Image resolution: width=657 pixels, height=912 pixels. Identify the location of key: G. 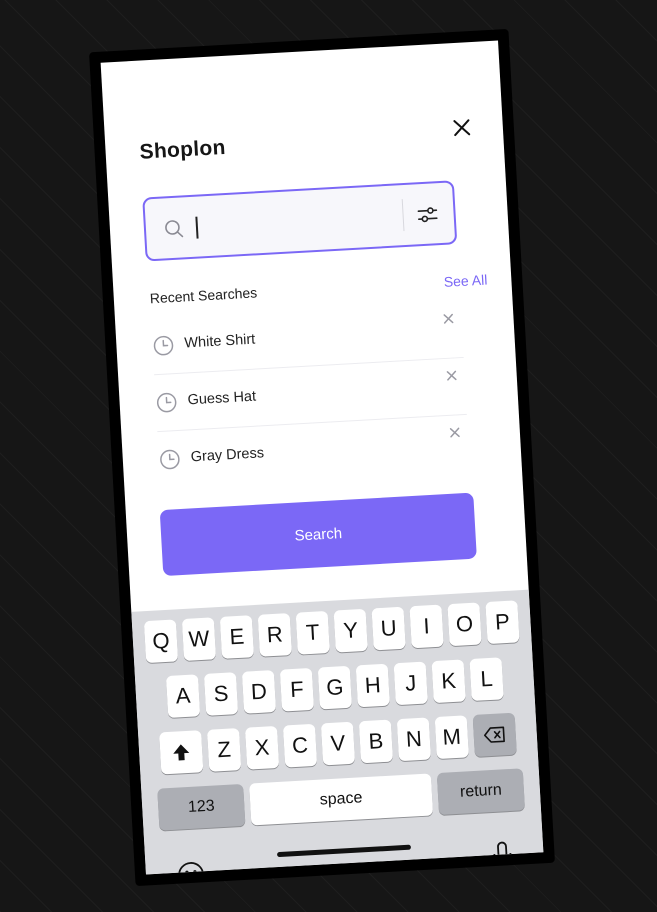
(335, 687).